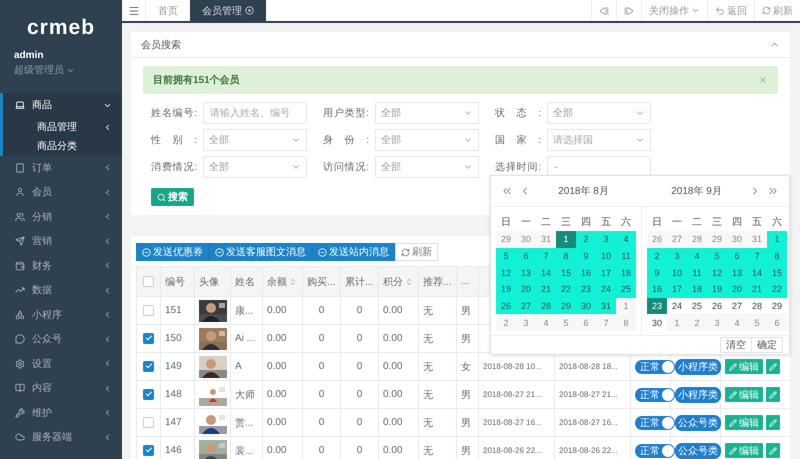 This screenshot has width=800, height=459. I want to click on menu-item: 会员, so click(61, 192).